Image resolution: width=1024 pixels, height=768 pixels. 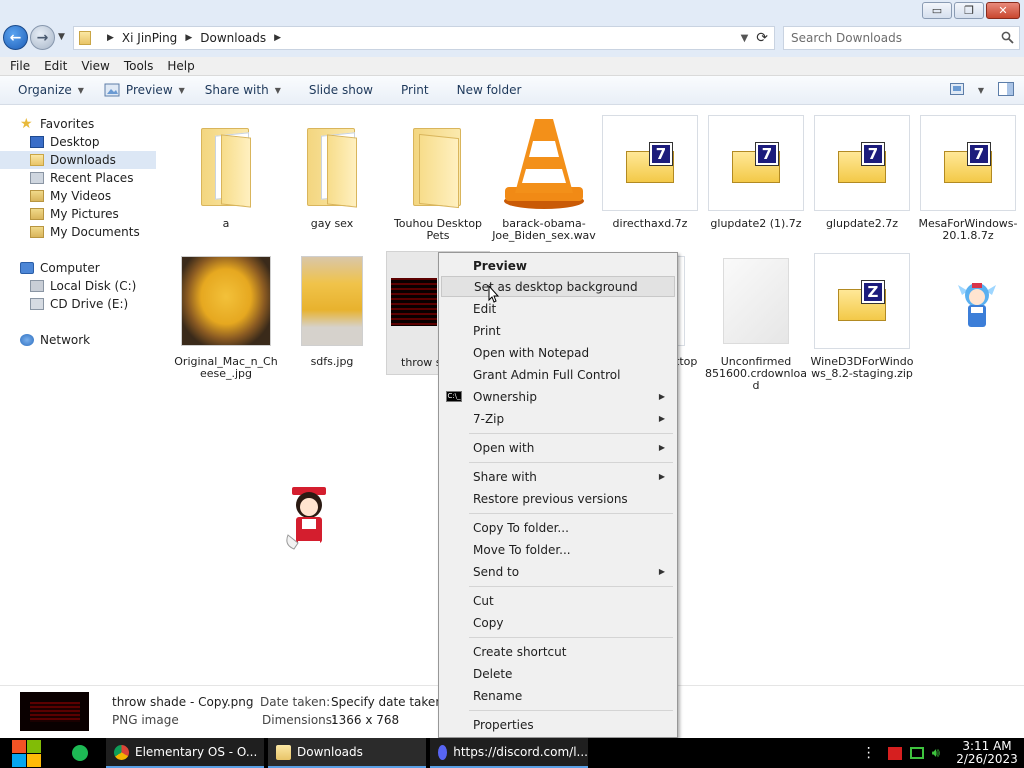 What do you see at coordinates (337, 90) in the screenshot?
I see `slide-show-button: Slide show` at bounding box center [337, 90].